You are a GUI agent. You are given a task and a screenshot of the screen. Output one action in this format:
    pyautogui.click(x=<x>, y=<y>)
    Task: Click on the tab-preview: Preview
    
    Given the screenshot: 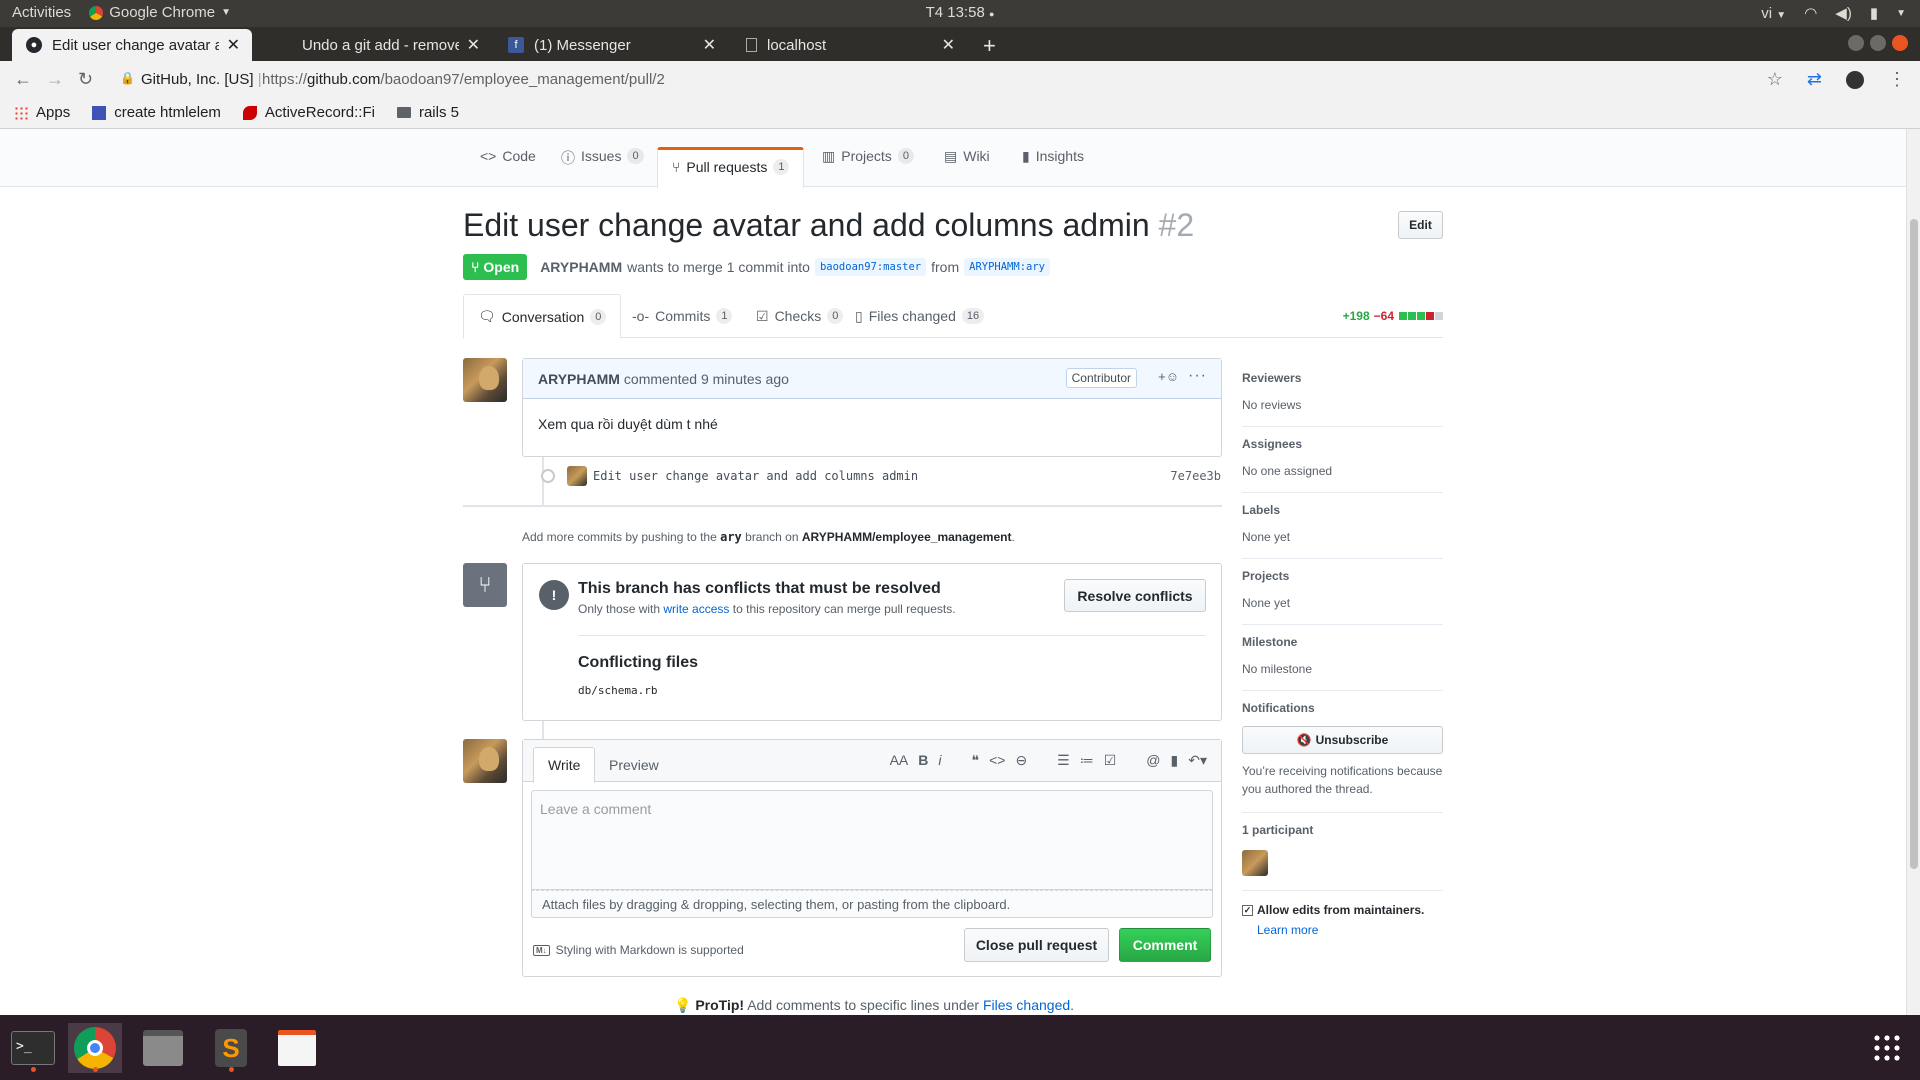 What is the action you would take?
    pyautogui.click(x=634, y=765)
    